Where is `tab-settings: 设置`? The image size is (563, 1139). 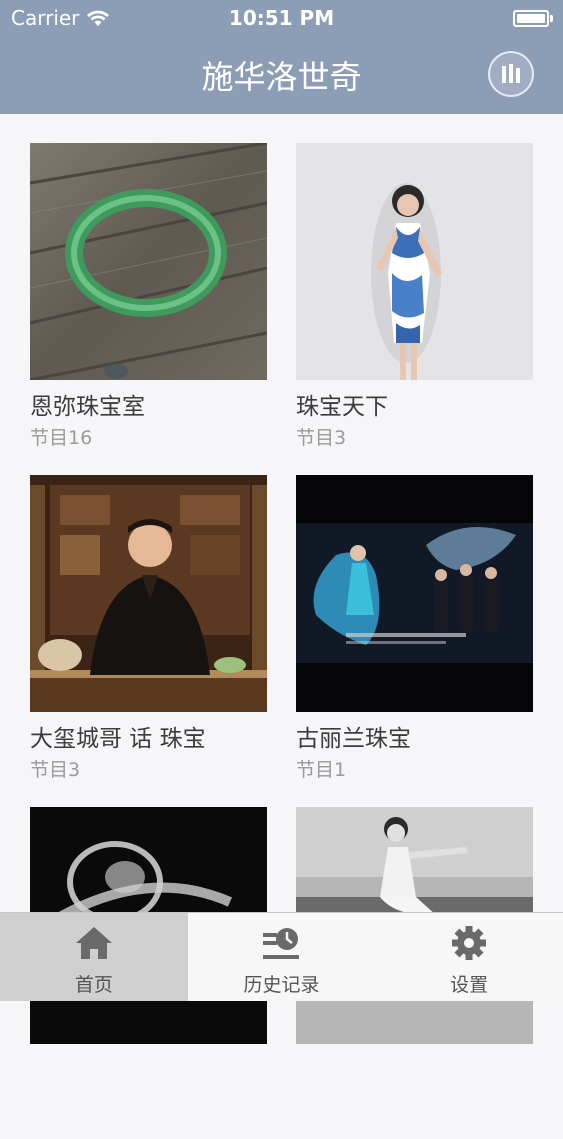 tab-settings: 设置 is located at coordinates (469, 957).